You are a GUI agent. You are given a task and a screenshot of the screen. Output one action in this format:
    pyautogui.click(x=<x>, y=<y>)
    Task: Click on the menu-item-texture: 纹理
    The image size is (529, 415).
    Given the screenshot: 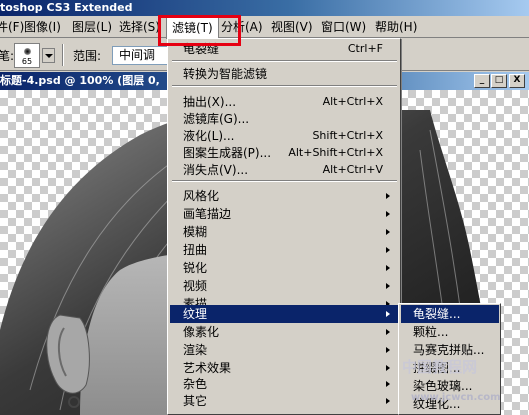 What is the action you would take?
    pyautogui.click(x=284, y=314)
    